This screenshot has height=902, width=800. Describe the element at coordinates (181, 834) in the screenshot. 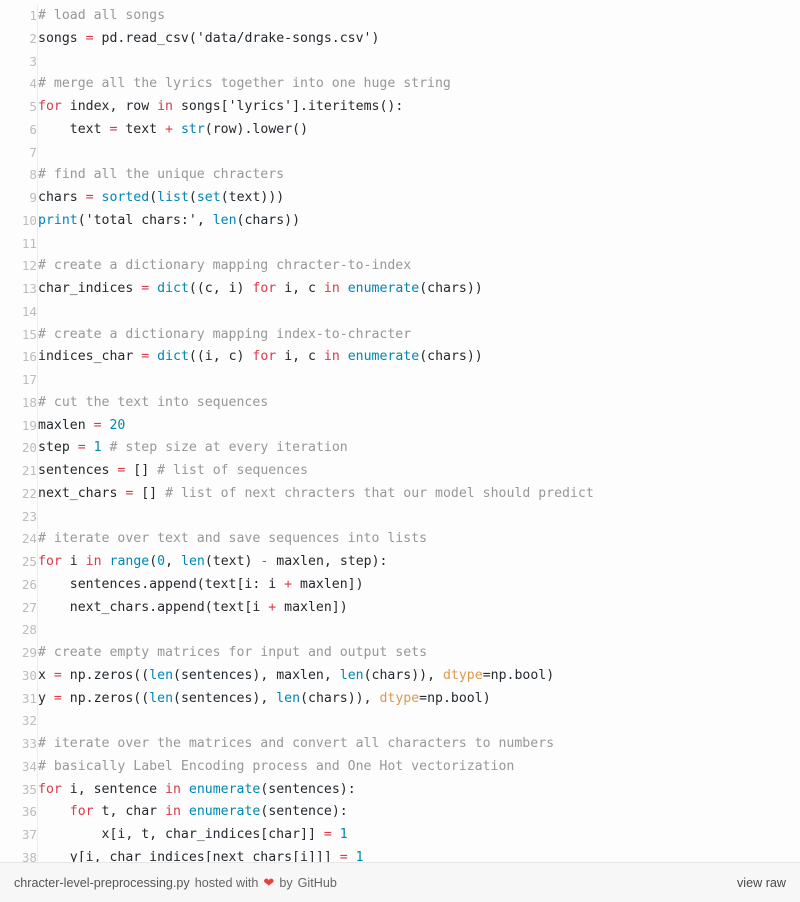

I see `code-token: x[i, t, char_indices[char]]` at that location.